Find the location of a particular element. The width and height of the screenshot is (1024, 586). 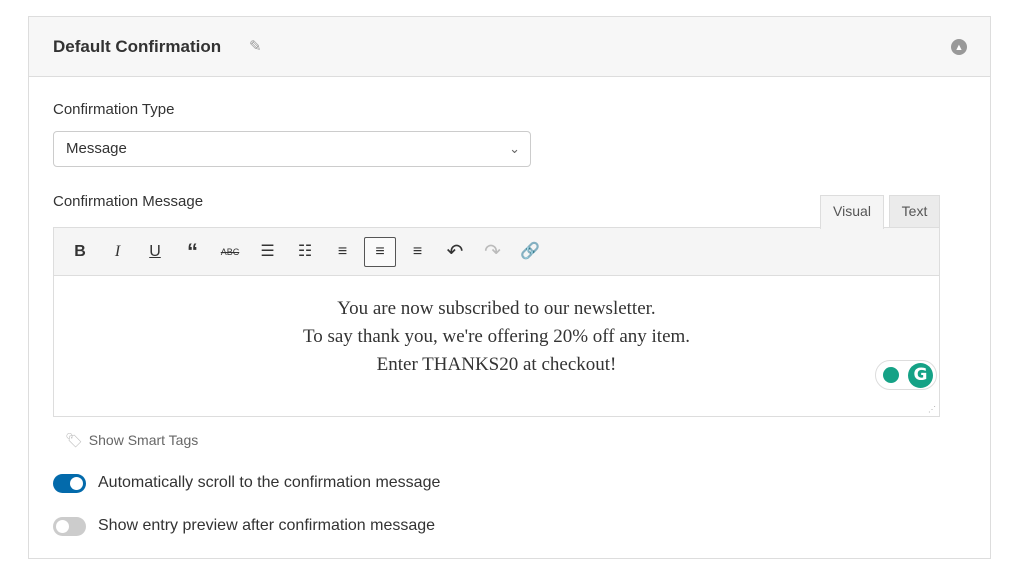

align-left-icon: ≡ is located at coordinates (343, 252).